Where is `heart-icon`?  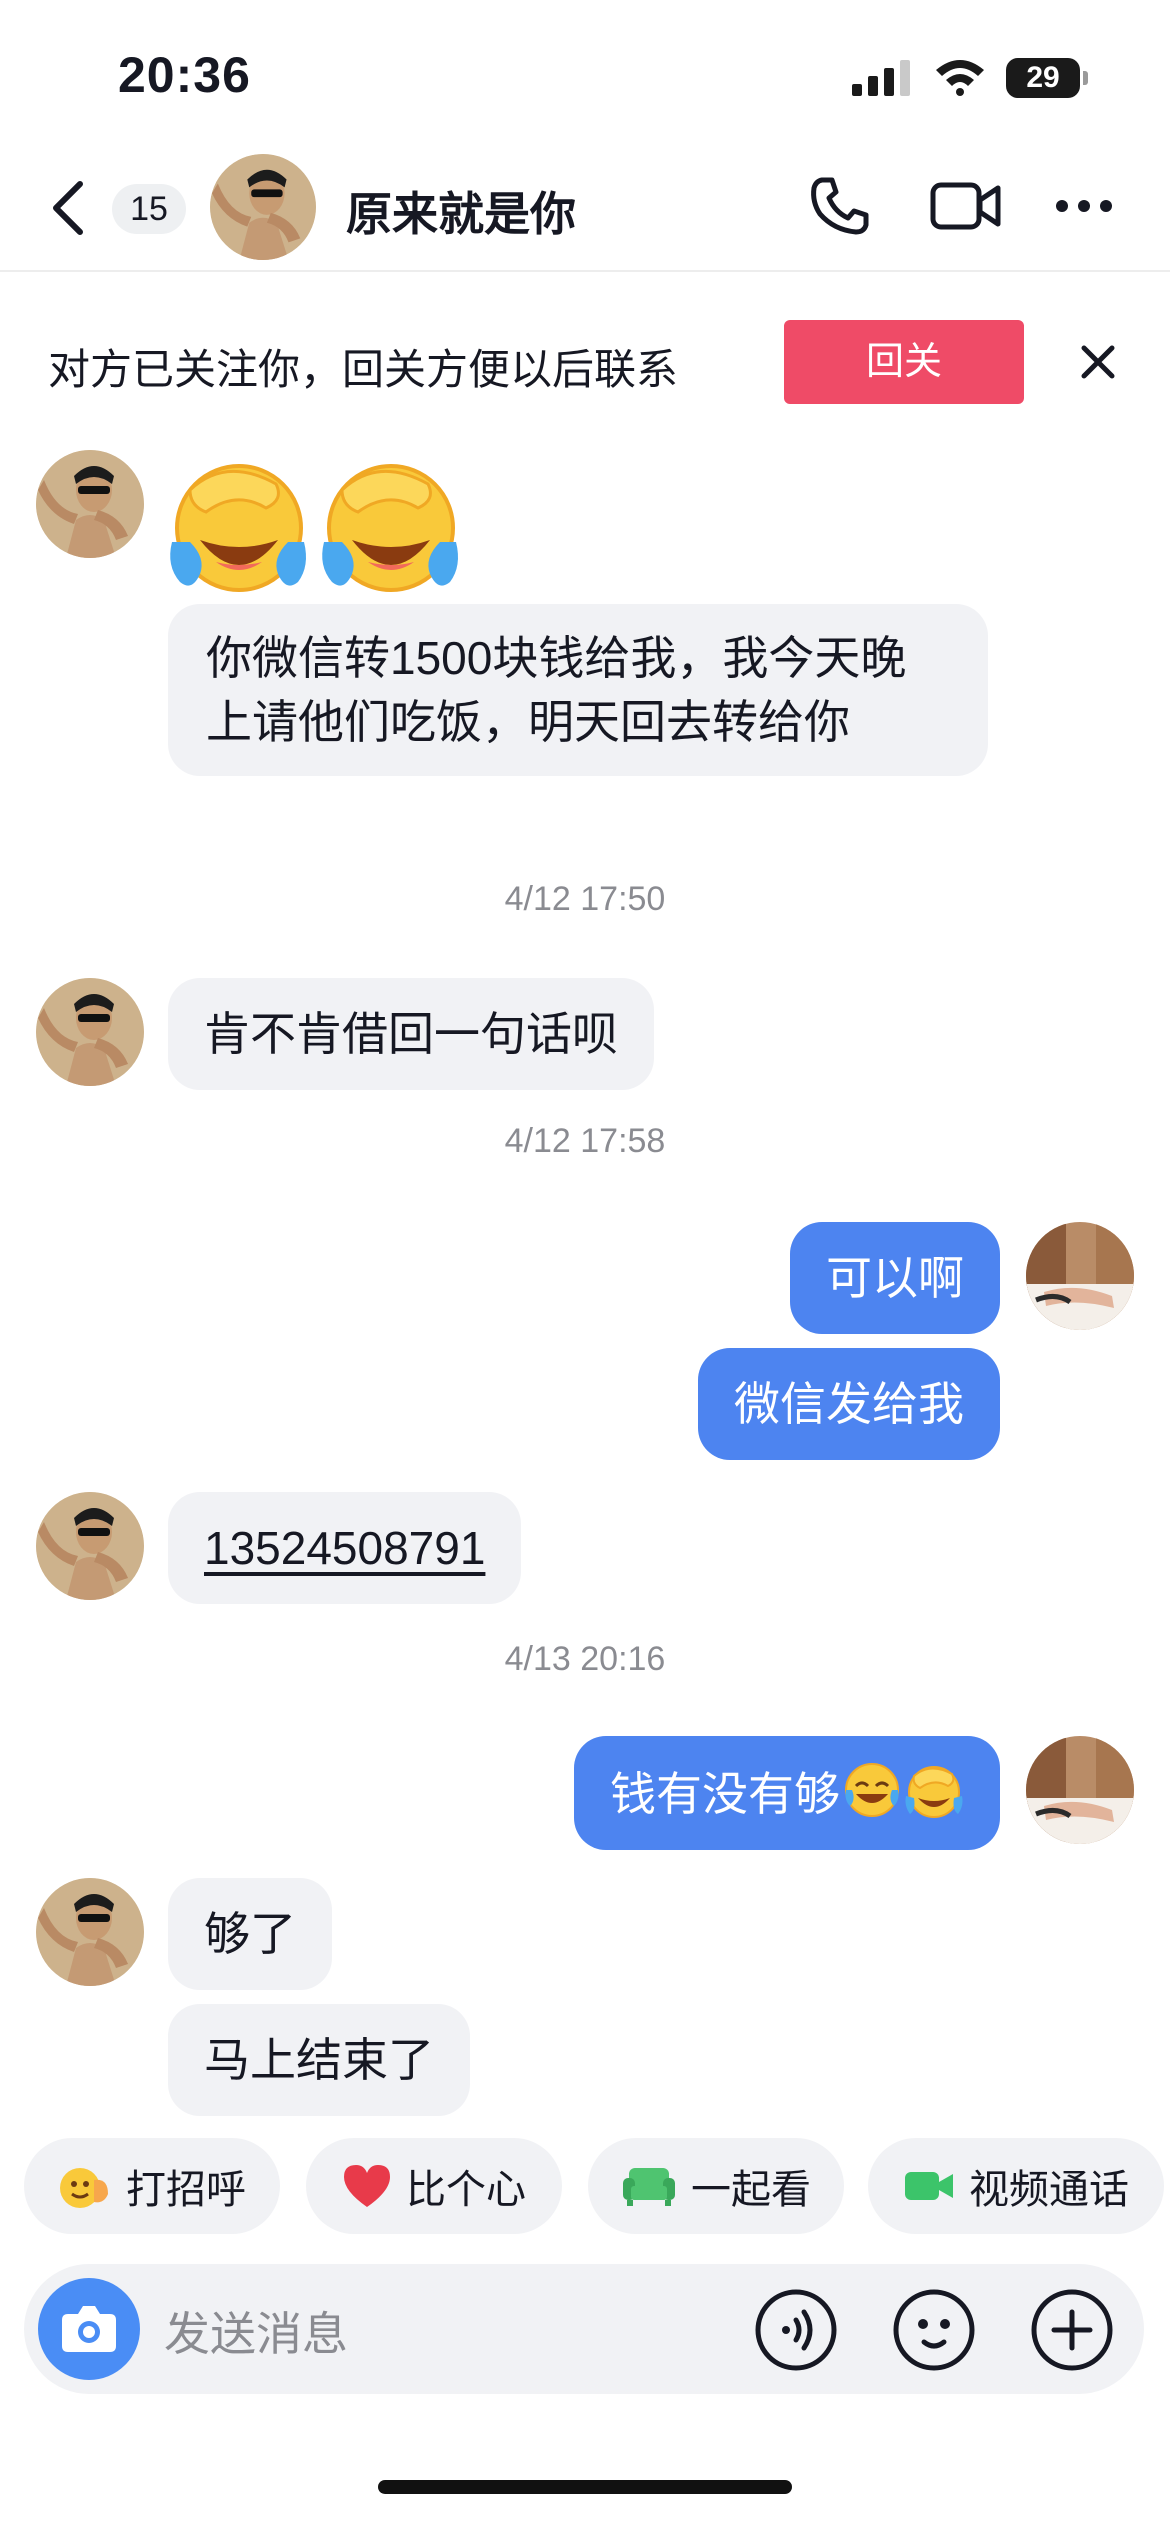
heart-icon is located at coordinates (367, 2186).